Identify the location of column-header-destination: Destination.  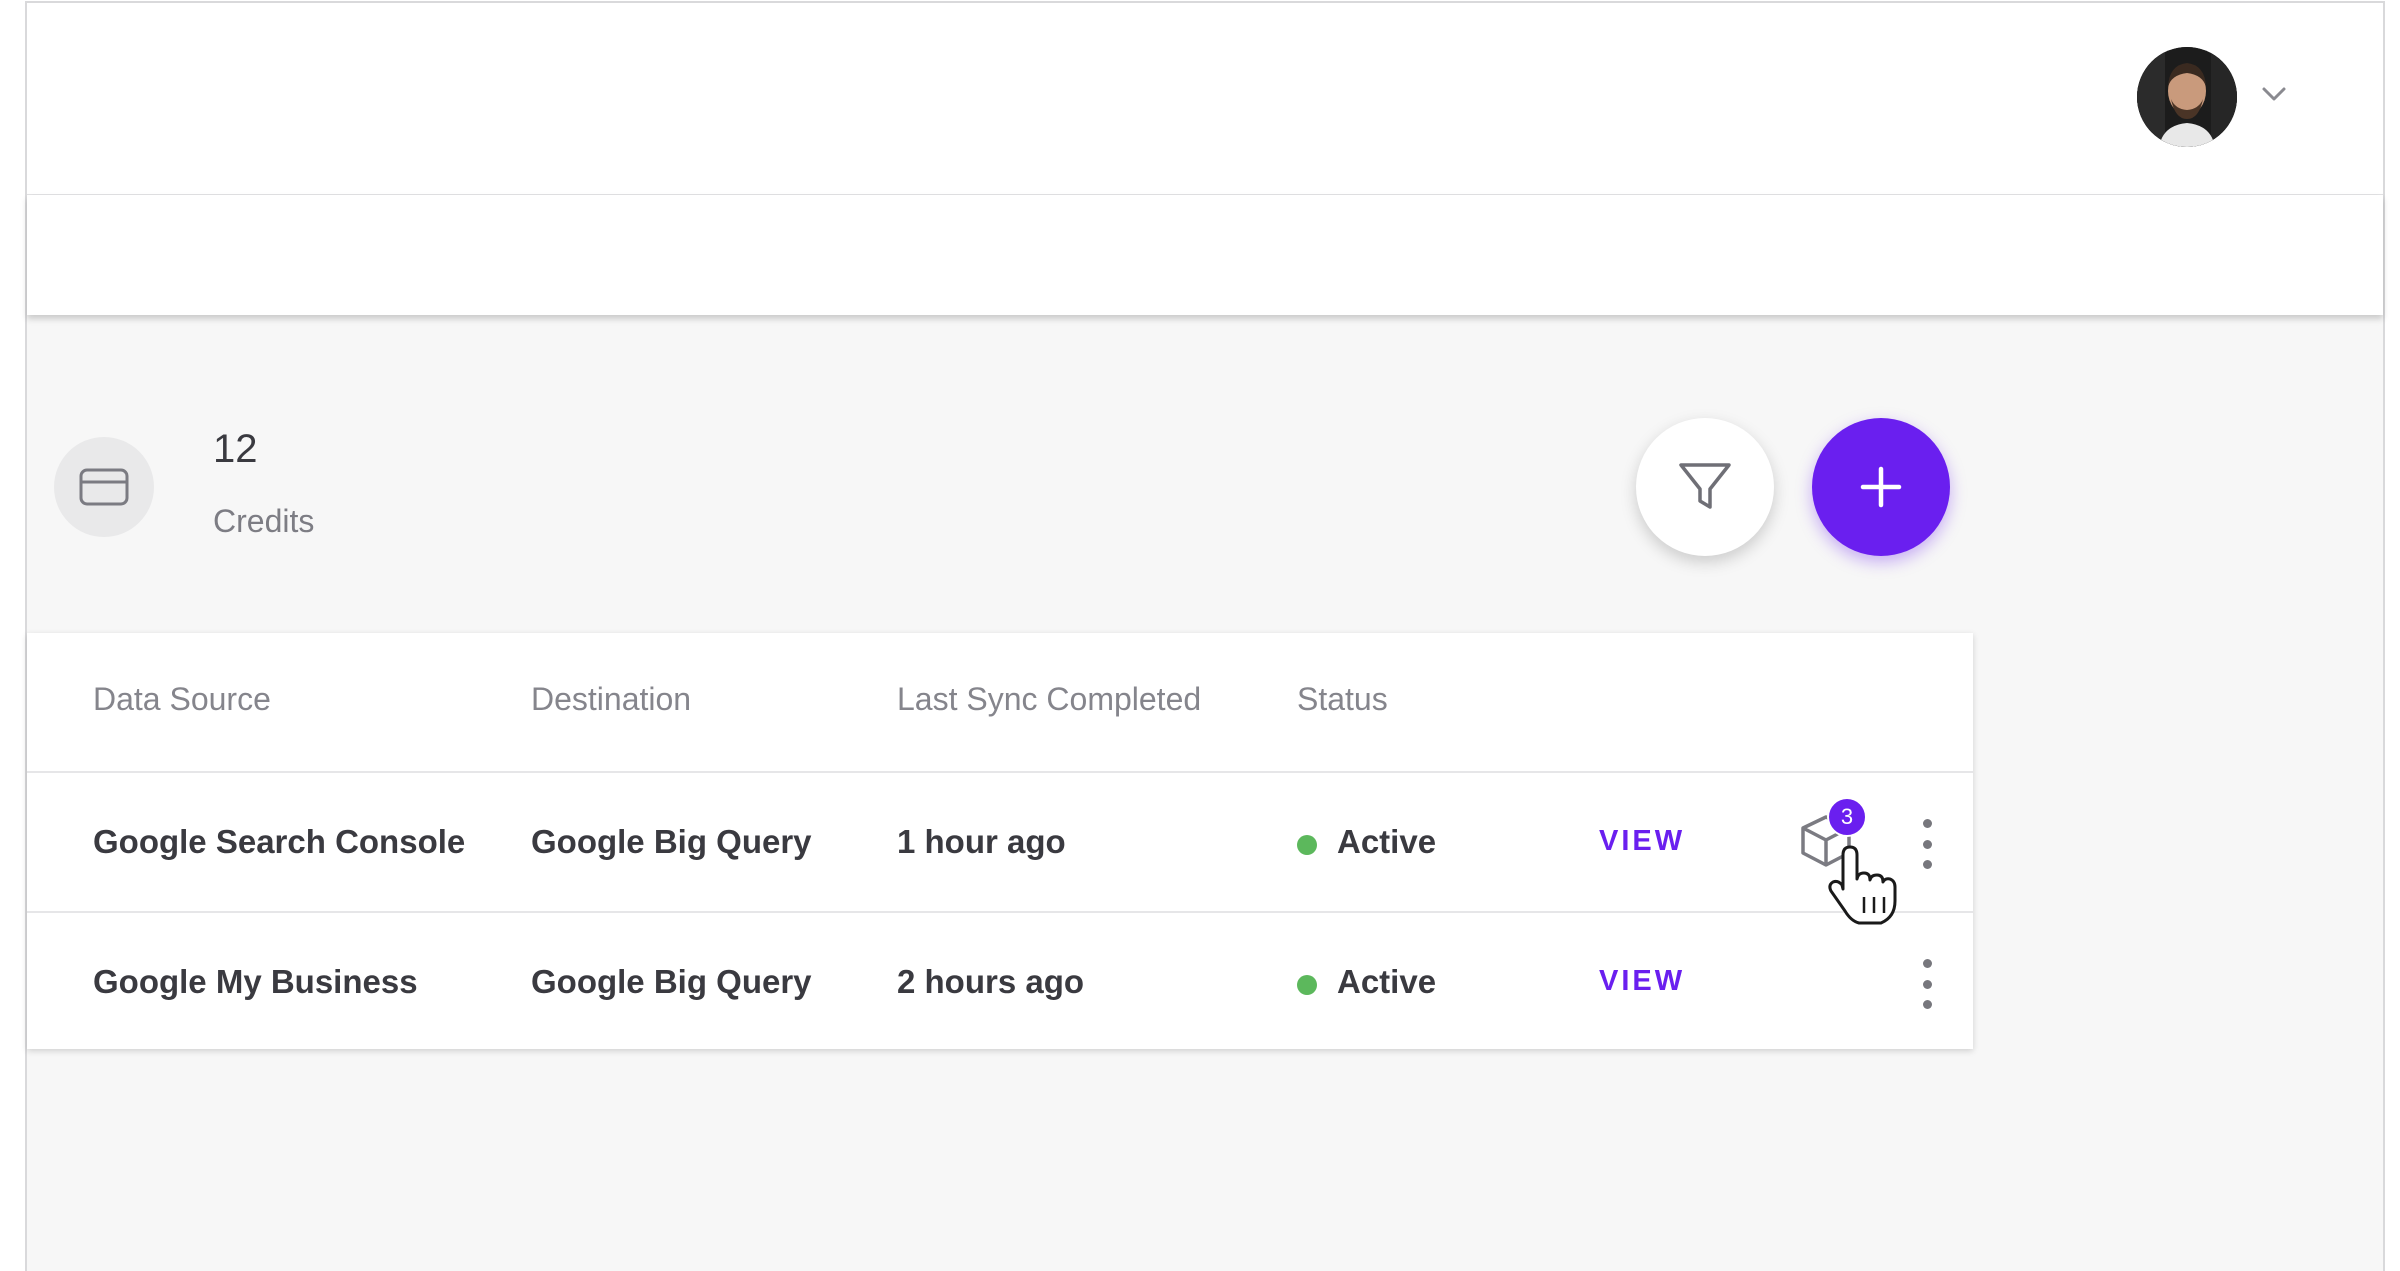
(611, 699).